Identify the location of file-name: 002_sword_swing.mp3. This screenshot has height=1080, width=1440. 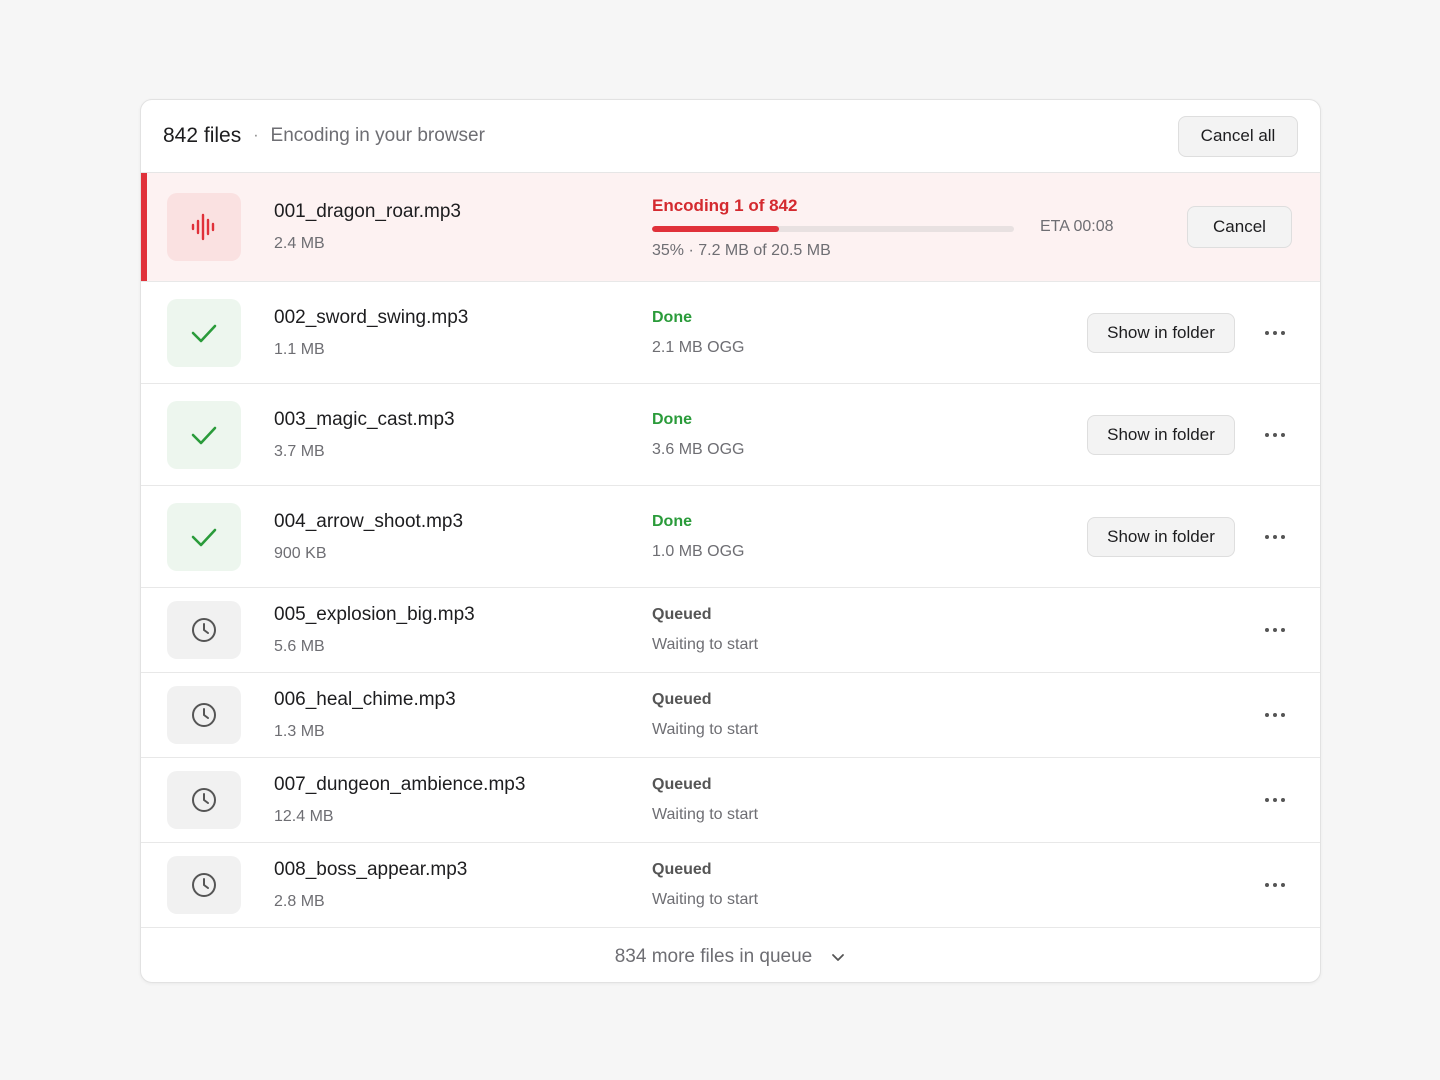
(371, 317).